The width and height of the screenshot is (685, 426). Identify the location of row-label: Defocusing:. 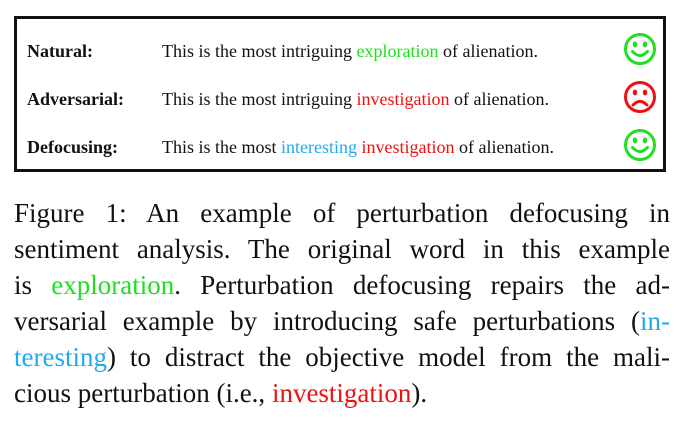
(72, 147).